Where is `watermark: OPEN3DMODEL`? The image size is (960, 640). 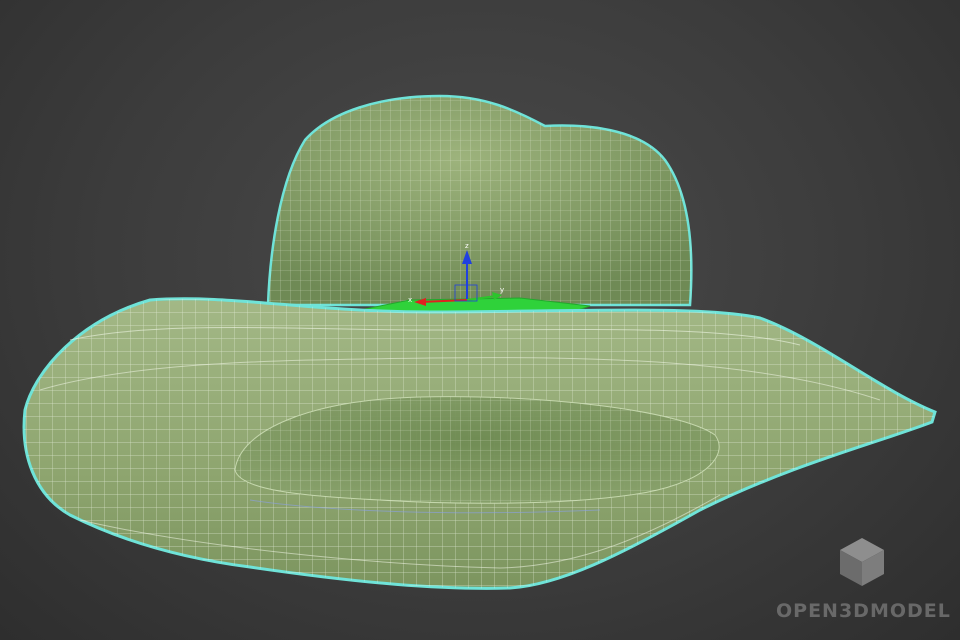 watermark: OPEN3DMODEL is located at coordinates (863, 584).